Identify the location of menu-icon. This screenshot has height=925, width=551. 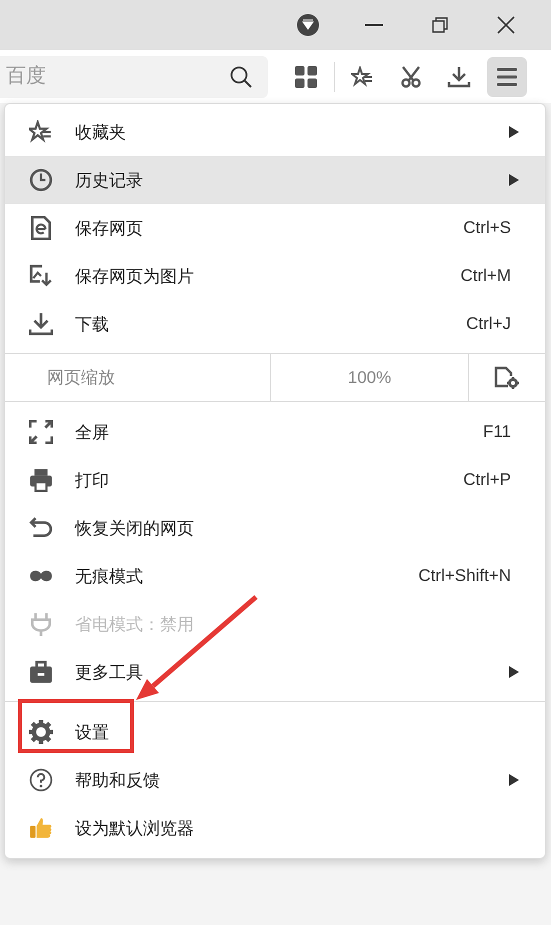
(507, 77).